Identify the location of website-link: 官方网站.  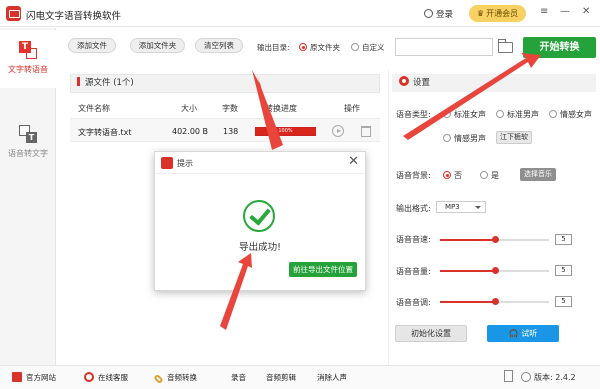
(34, 377).